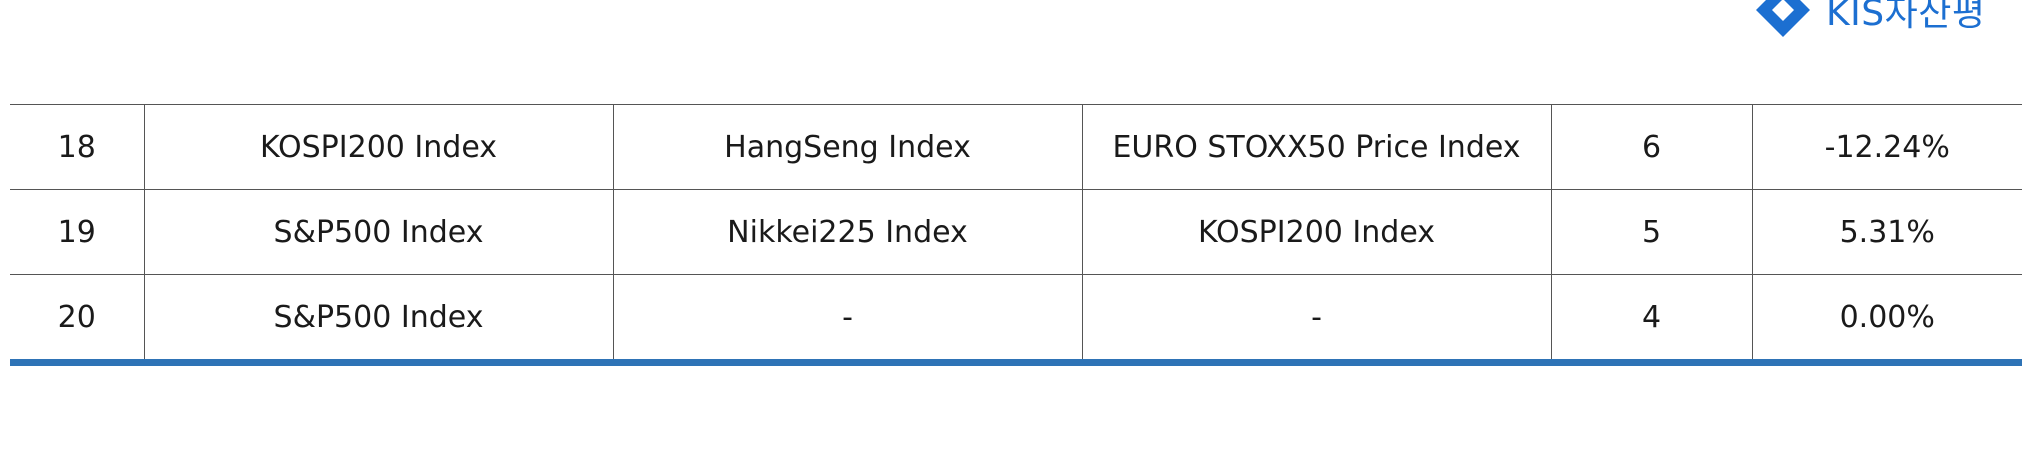 Image resolution: width=2030 pixels, height=462 pixels. I want to click on count-cell: 5, so click(1651, 232).